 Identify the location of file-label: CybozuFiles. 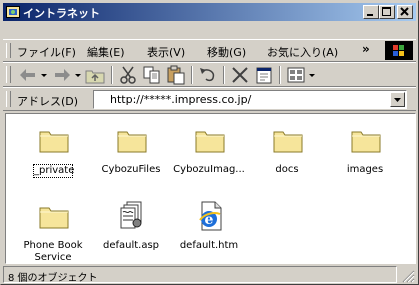
(131, 169).